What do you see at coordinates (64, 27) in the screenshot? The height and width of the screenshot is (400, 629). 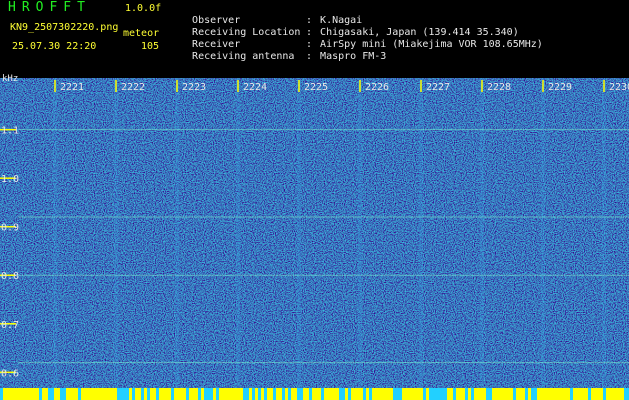 I see `filename-label: KN9_2507302220.png` at bounding box center [64, 27].